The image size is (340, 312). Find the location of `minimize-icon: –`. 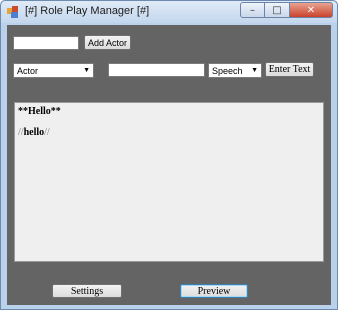

minimize-icon: – is located at coordinates (252, 10).